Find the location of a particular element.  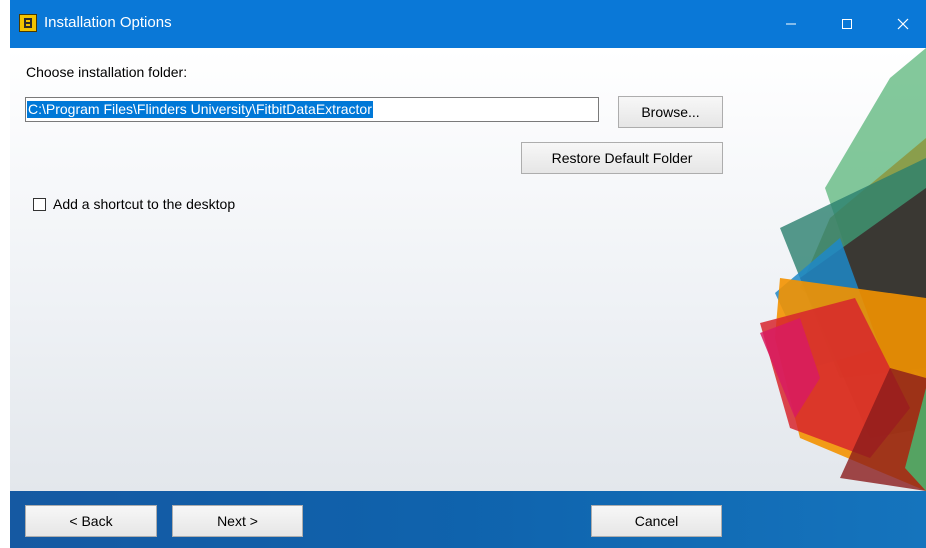

navigation-footer: < Back Next > Cancel is located at coordinates (468, 519).